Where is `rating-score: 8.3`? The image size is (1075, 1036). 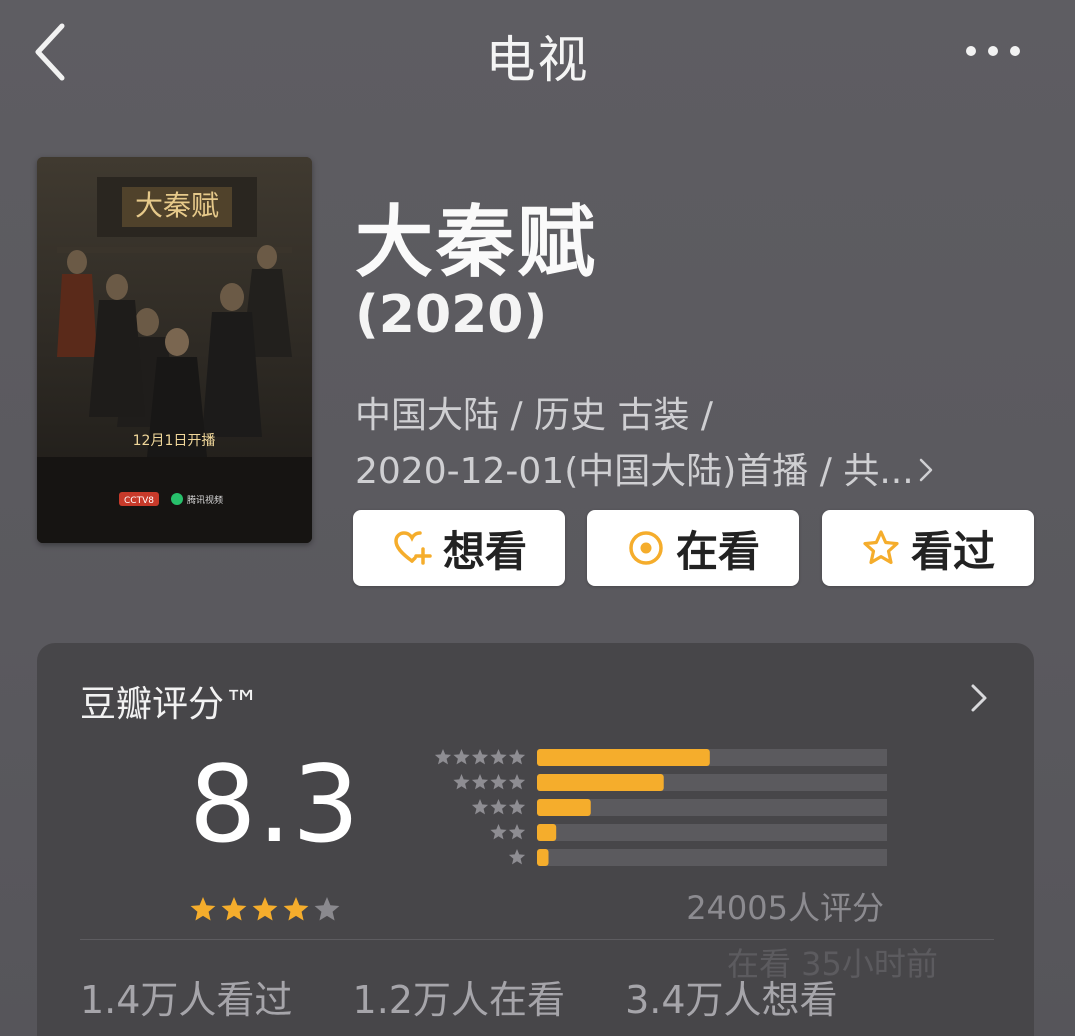
rating-score: 8.3 is located at coordinates (275, 804).